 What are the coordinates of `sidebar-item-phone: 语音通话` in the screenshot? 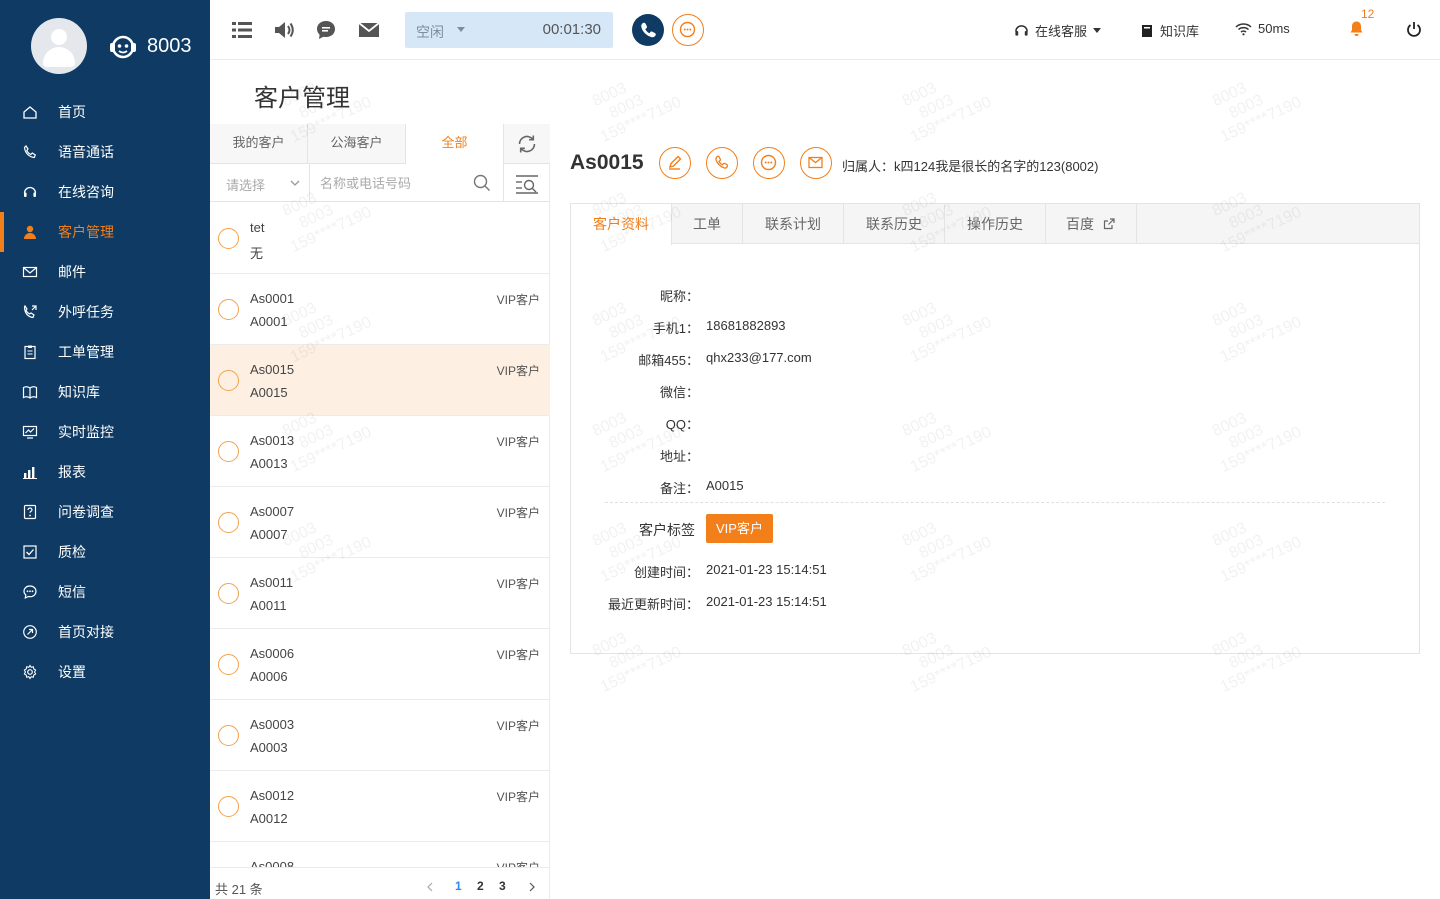 It's located at (105, 152).